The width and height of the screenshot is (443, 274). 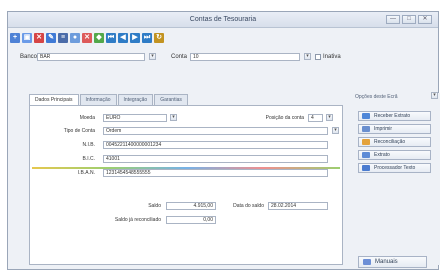 What do you see at coordinates (215, 159) in the screenshot?
I see `bic-input: 41001` at bounding box center [215, 159].